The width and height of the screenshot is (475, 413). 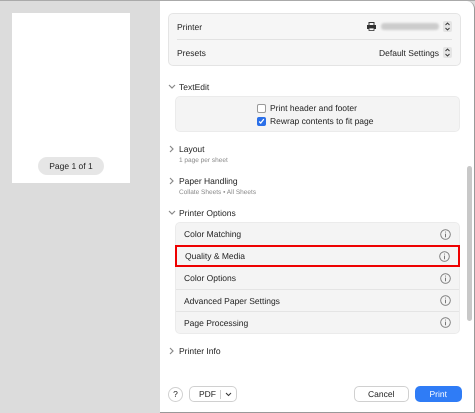 What do you see at coordinates (207, 213) in the screenshot?
I see `section-title: Printer Options` at bounding box center [207, 213].